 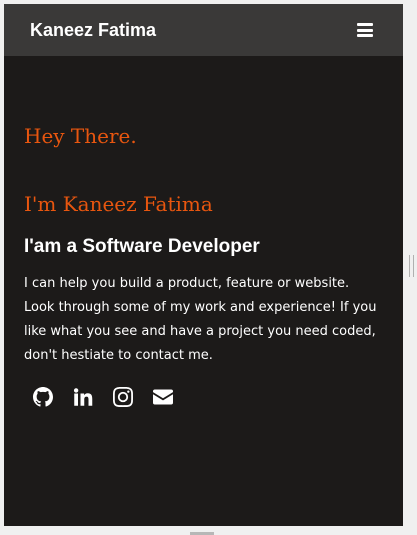 I want to click on email-icon, so click(x=163, y=397).